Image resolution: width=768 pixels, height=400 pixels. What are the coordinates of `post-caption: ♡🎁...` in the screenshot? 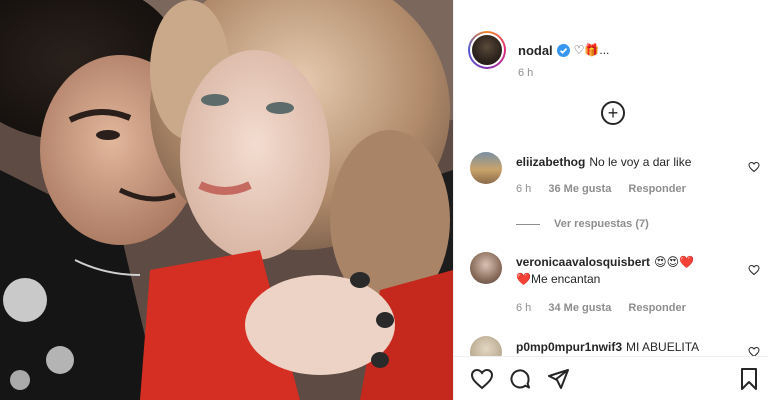 It's located at (591, 50).